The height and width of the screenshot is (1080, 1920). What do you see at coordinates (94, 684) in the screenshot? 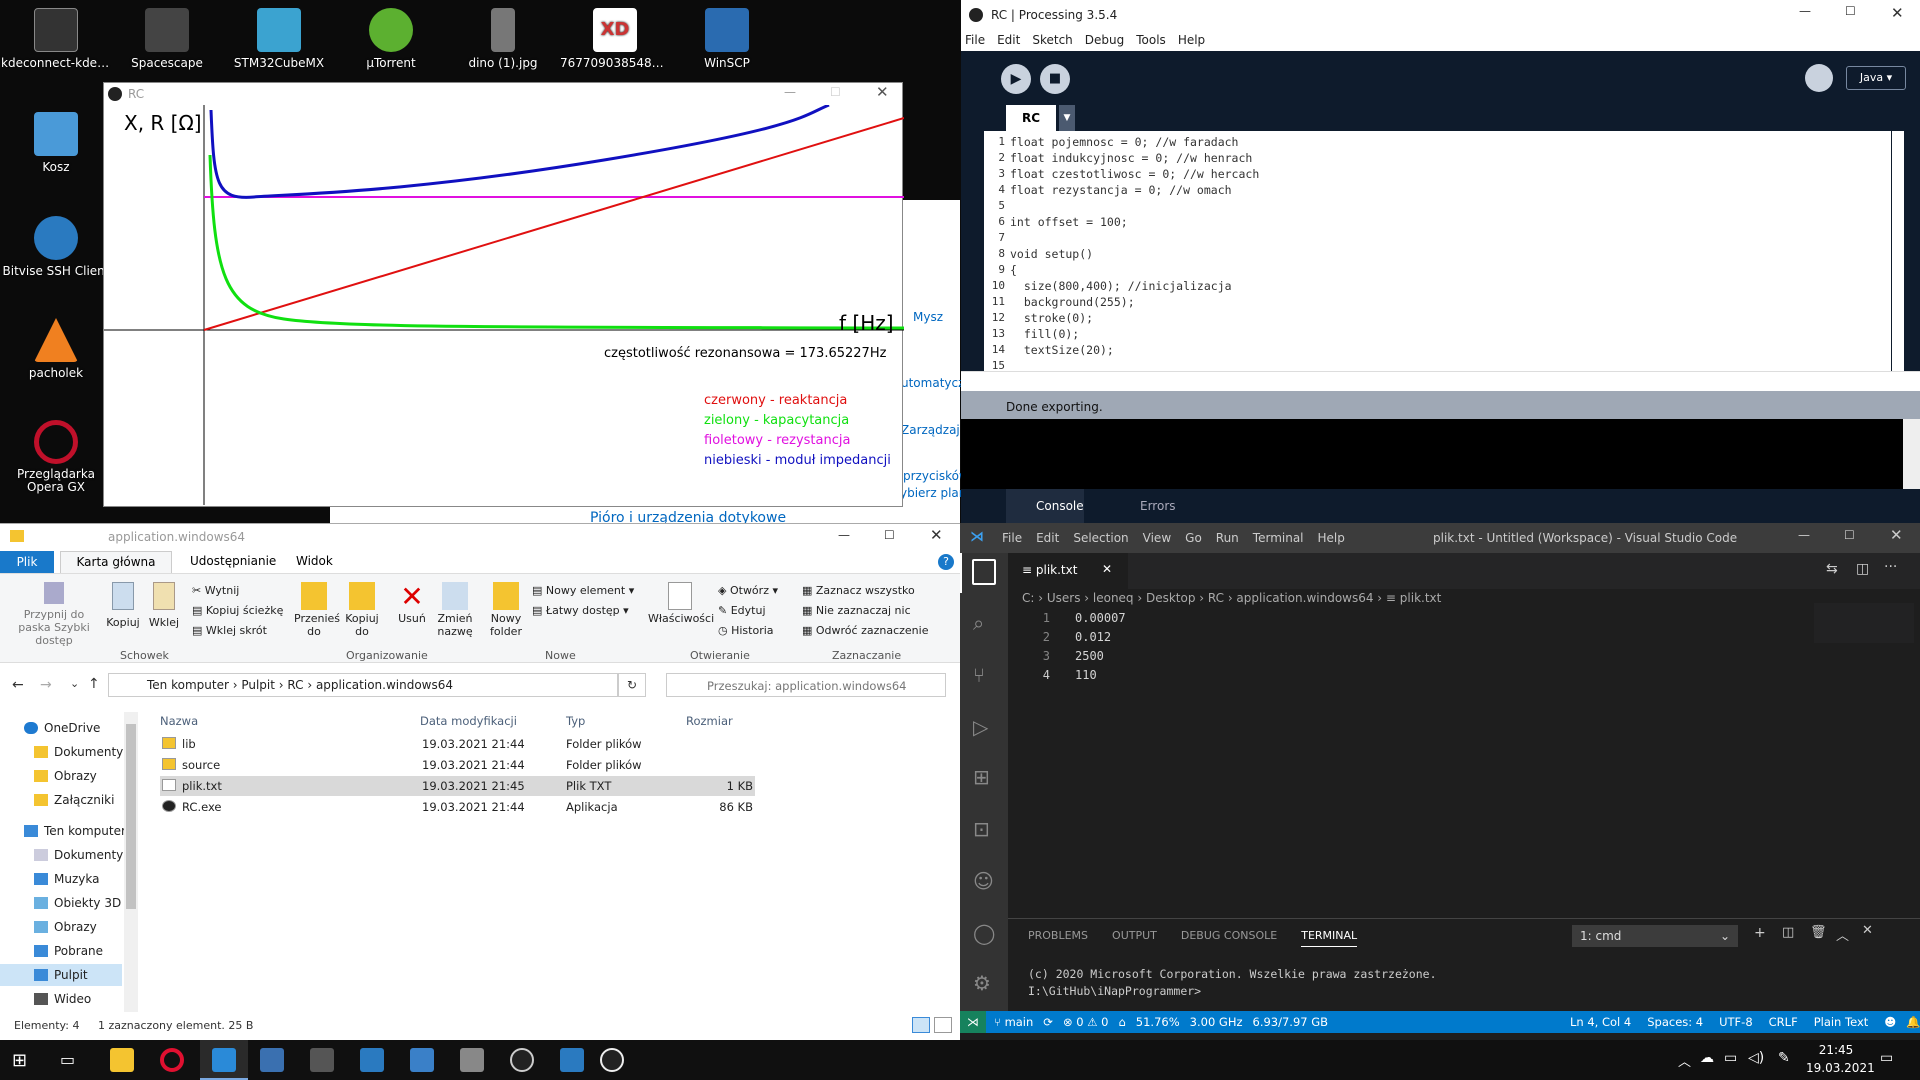
I see `up-arrow-icon: ↑` at bounding box center [94, 684].